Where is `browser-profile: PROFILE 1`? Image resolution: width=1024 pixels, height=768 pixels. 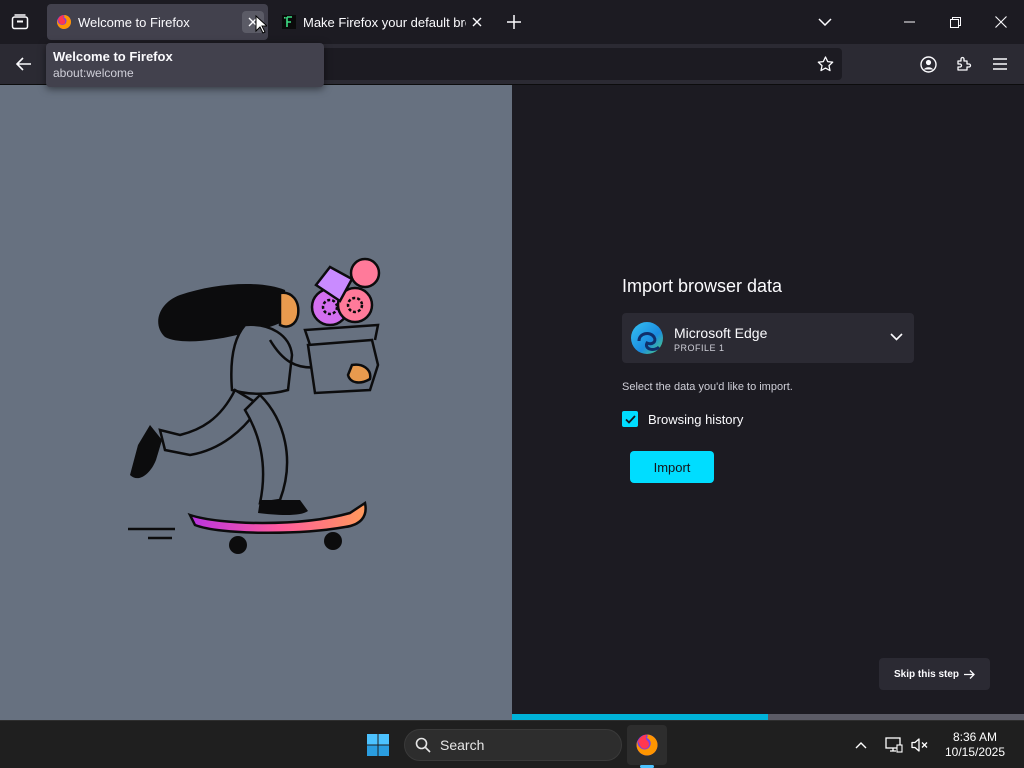 browser-profile: PROFILE 1 is located at coordinates (699, 348).